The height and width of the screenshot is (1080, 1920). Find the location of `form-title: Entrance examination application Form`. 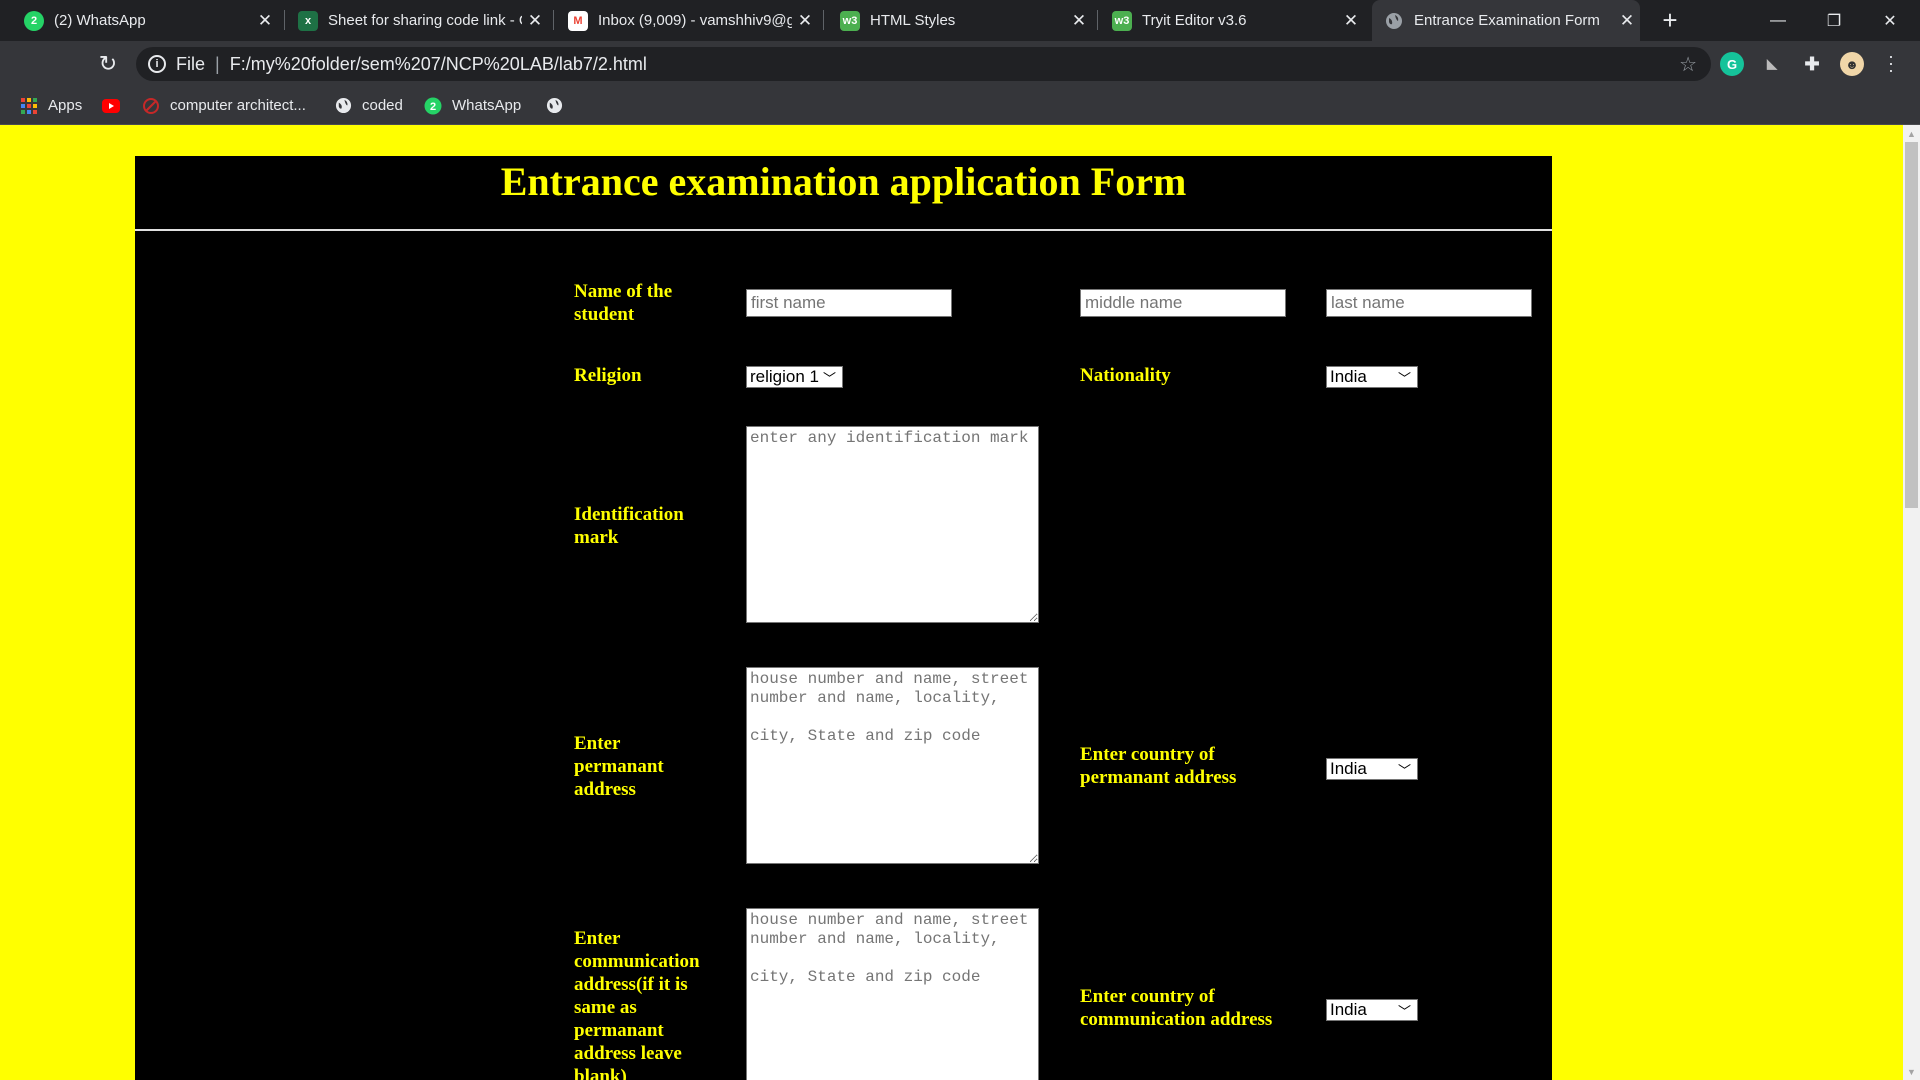

form-title: Entrance examination application Form is located at coordinates (843, 181).